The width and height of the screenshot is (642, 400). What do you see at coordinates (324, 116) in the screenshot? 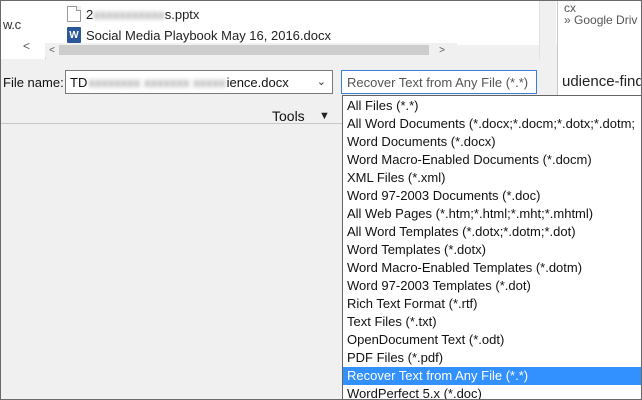
I see `tools-dropdown-icon: ▼` at bounding box center [324, 116].